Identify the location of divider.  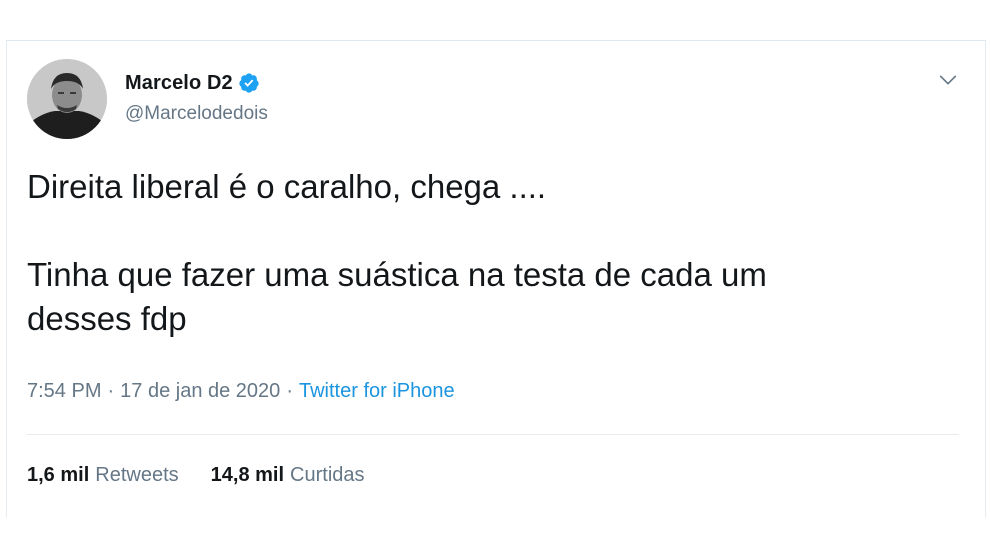
(493, 434).